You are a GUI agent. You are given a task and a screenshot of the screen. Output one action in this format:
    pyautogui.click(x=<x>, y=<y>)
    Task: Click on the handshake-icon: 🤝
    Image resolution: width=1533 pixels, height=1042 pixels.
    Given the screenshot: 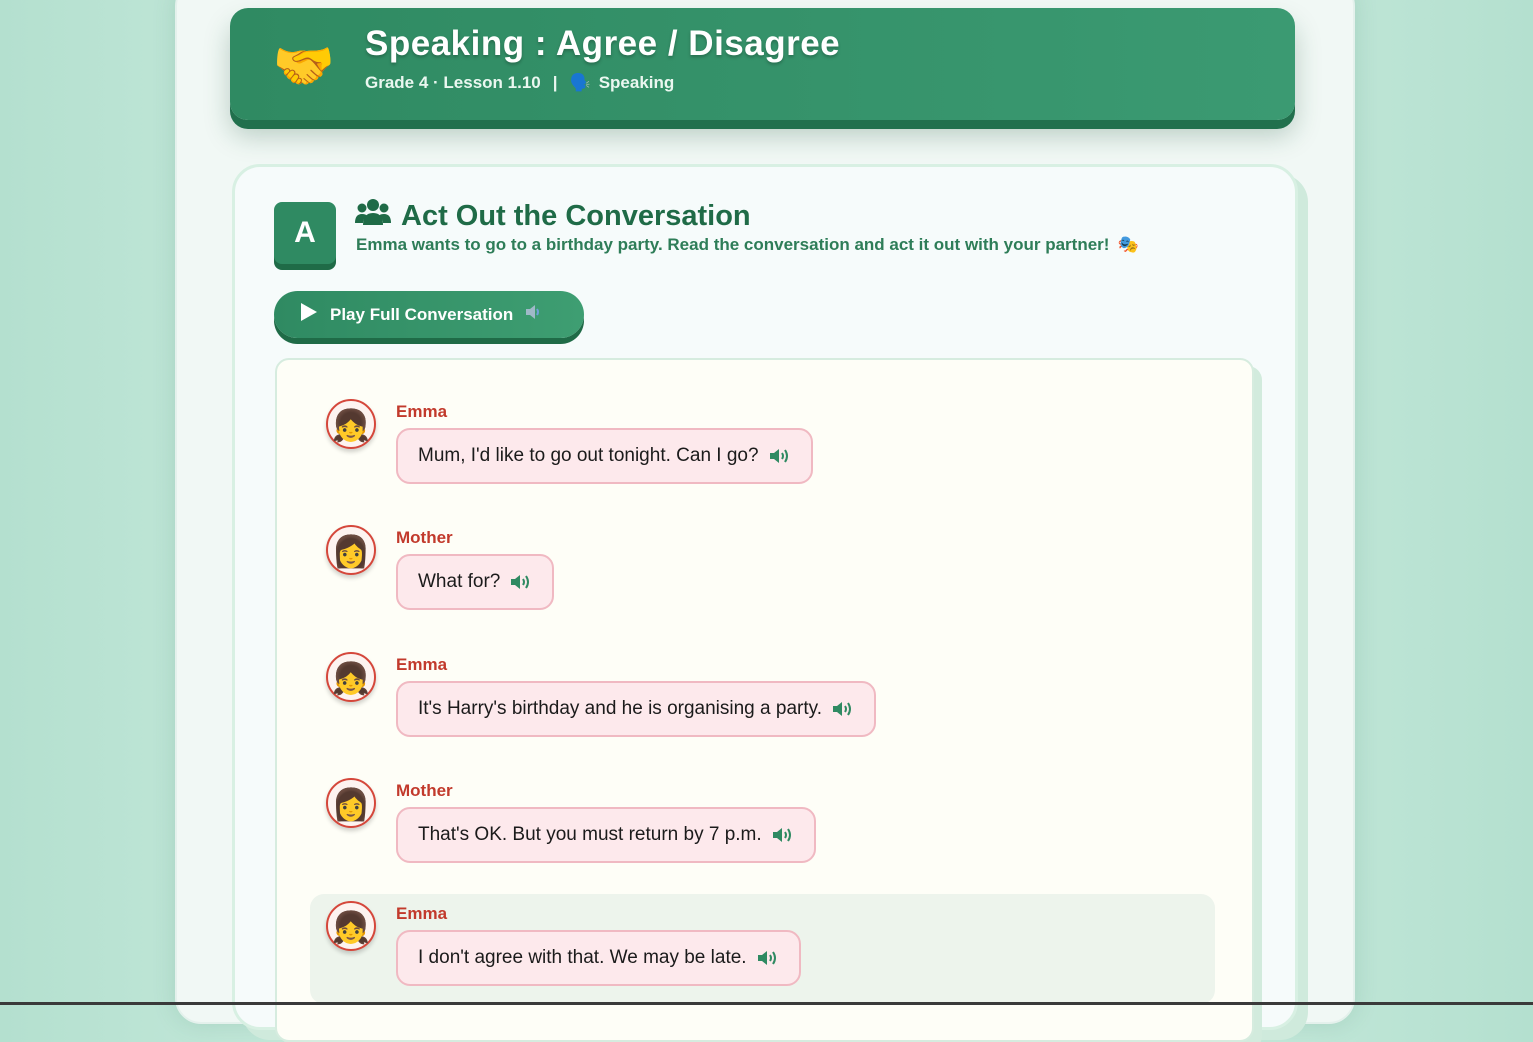 What is the action you would take?
    pyautogui.click(x=304, y=66)
    